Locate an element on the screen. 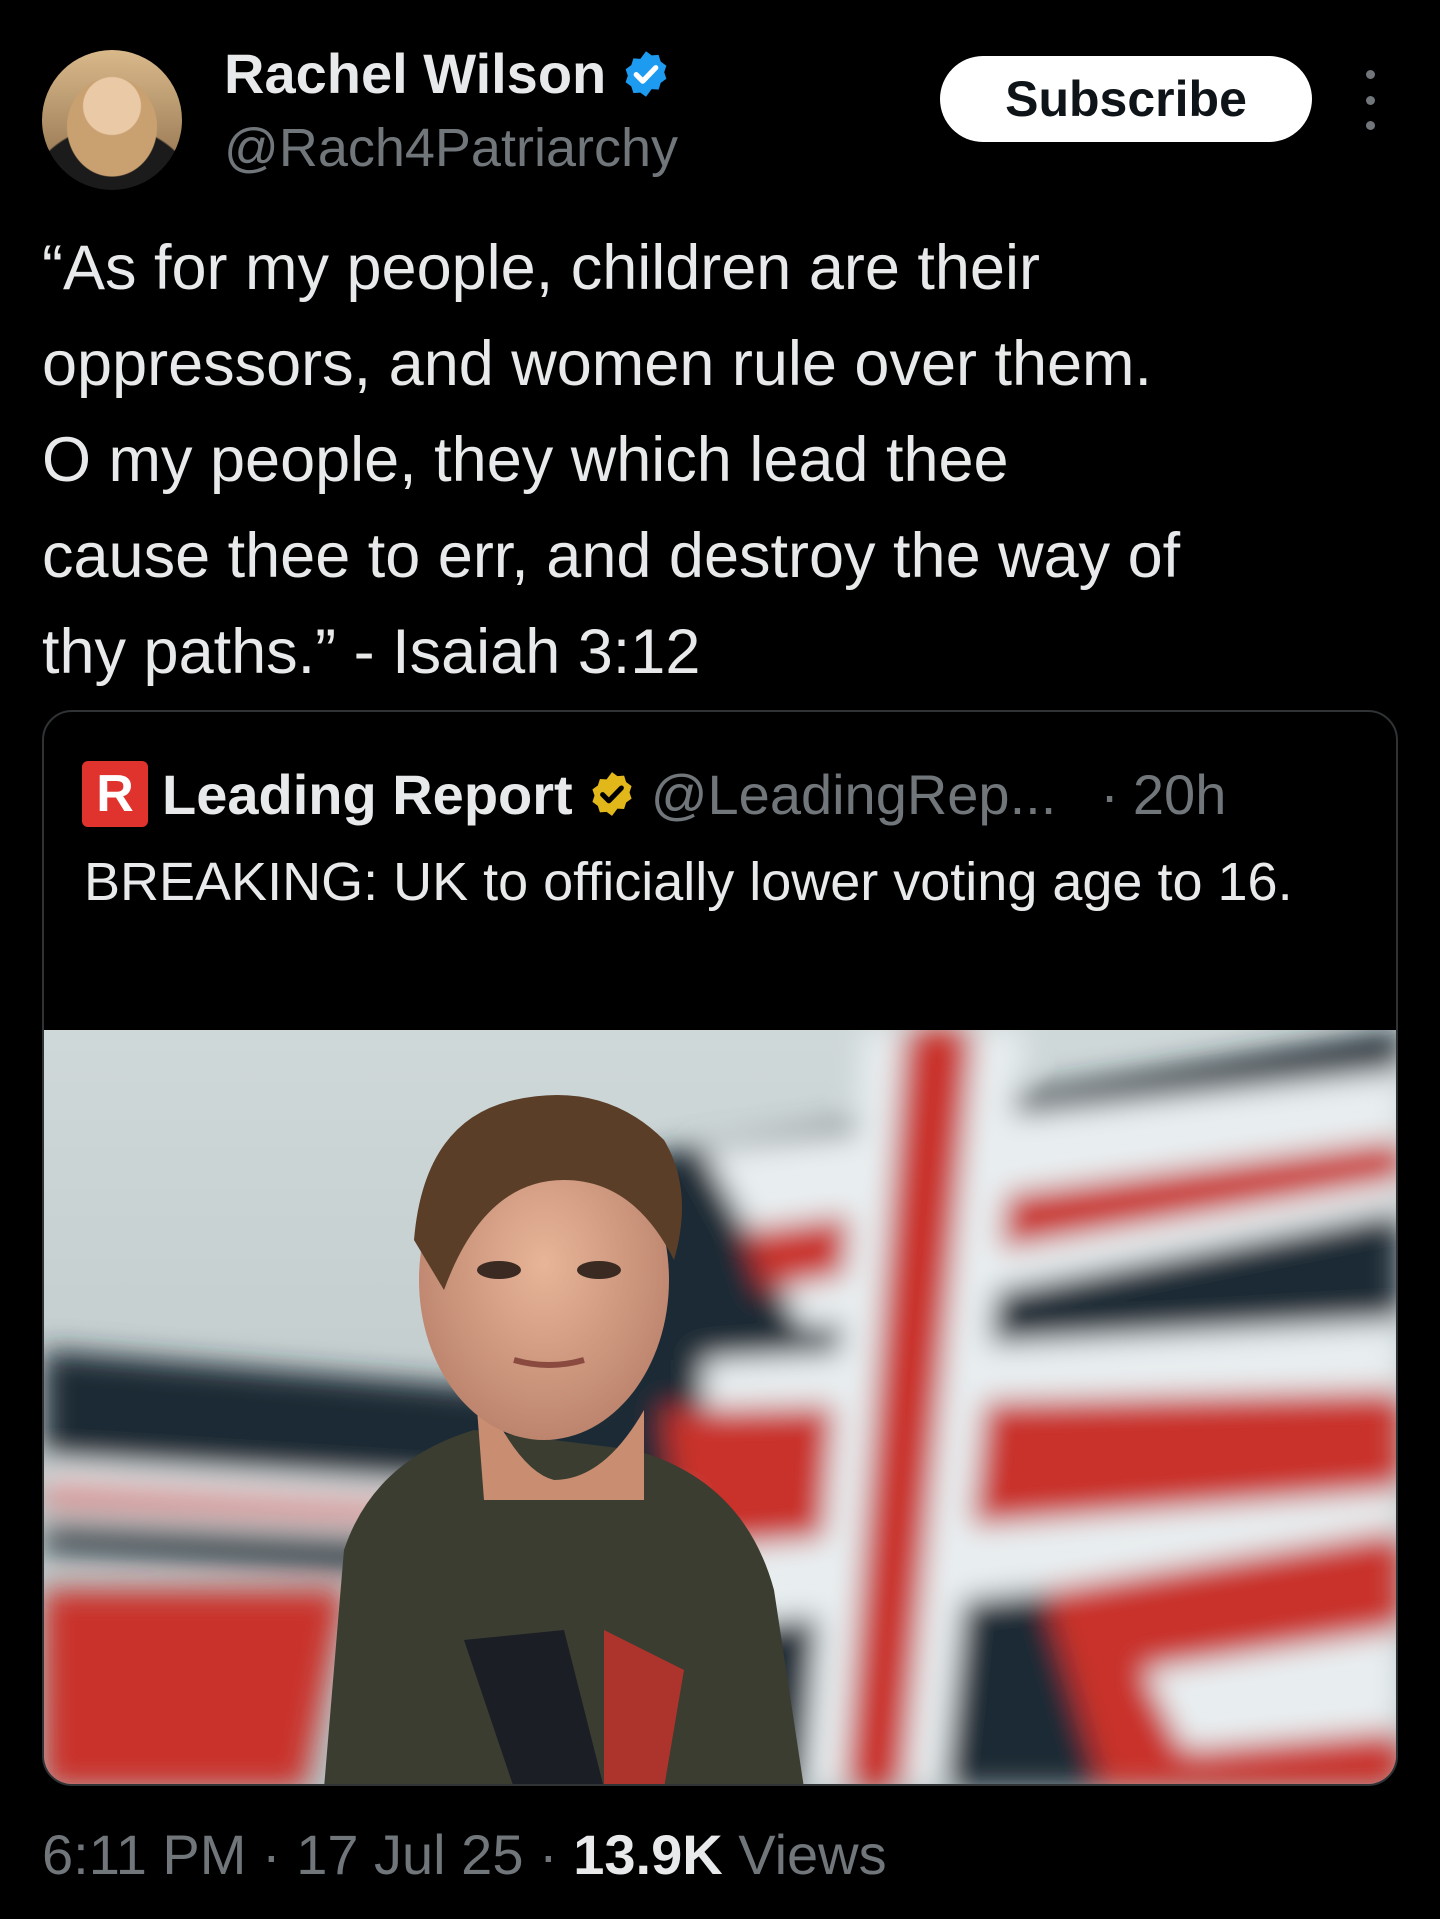 Image resolution: width=1440 pixels, height=1919 pixels. subscribe-button: Subscribe is located at coordinates (1126, 99).